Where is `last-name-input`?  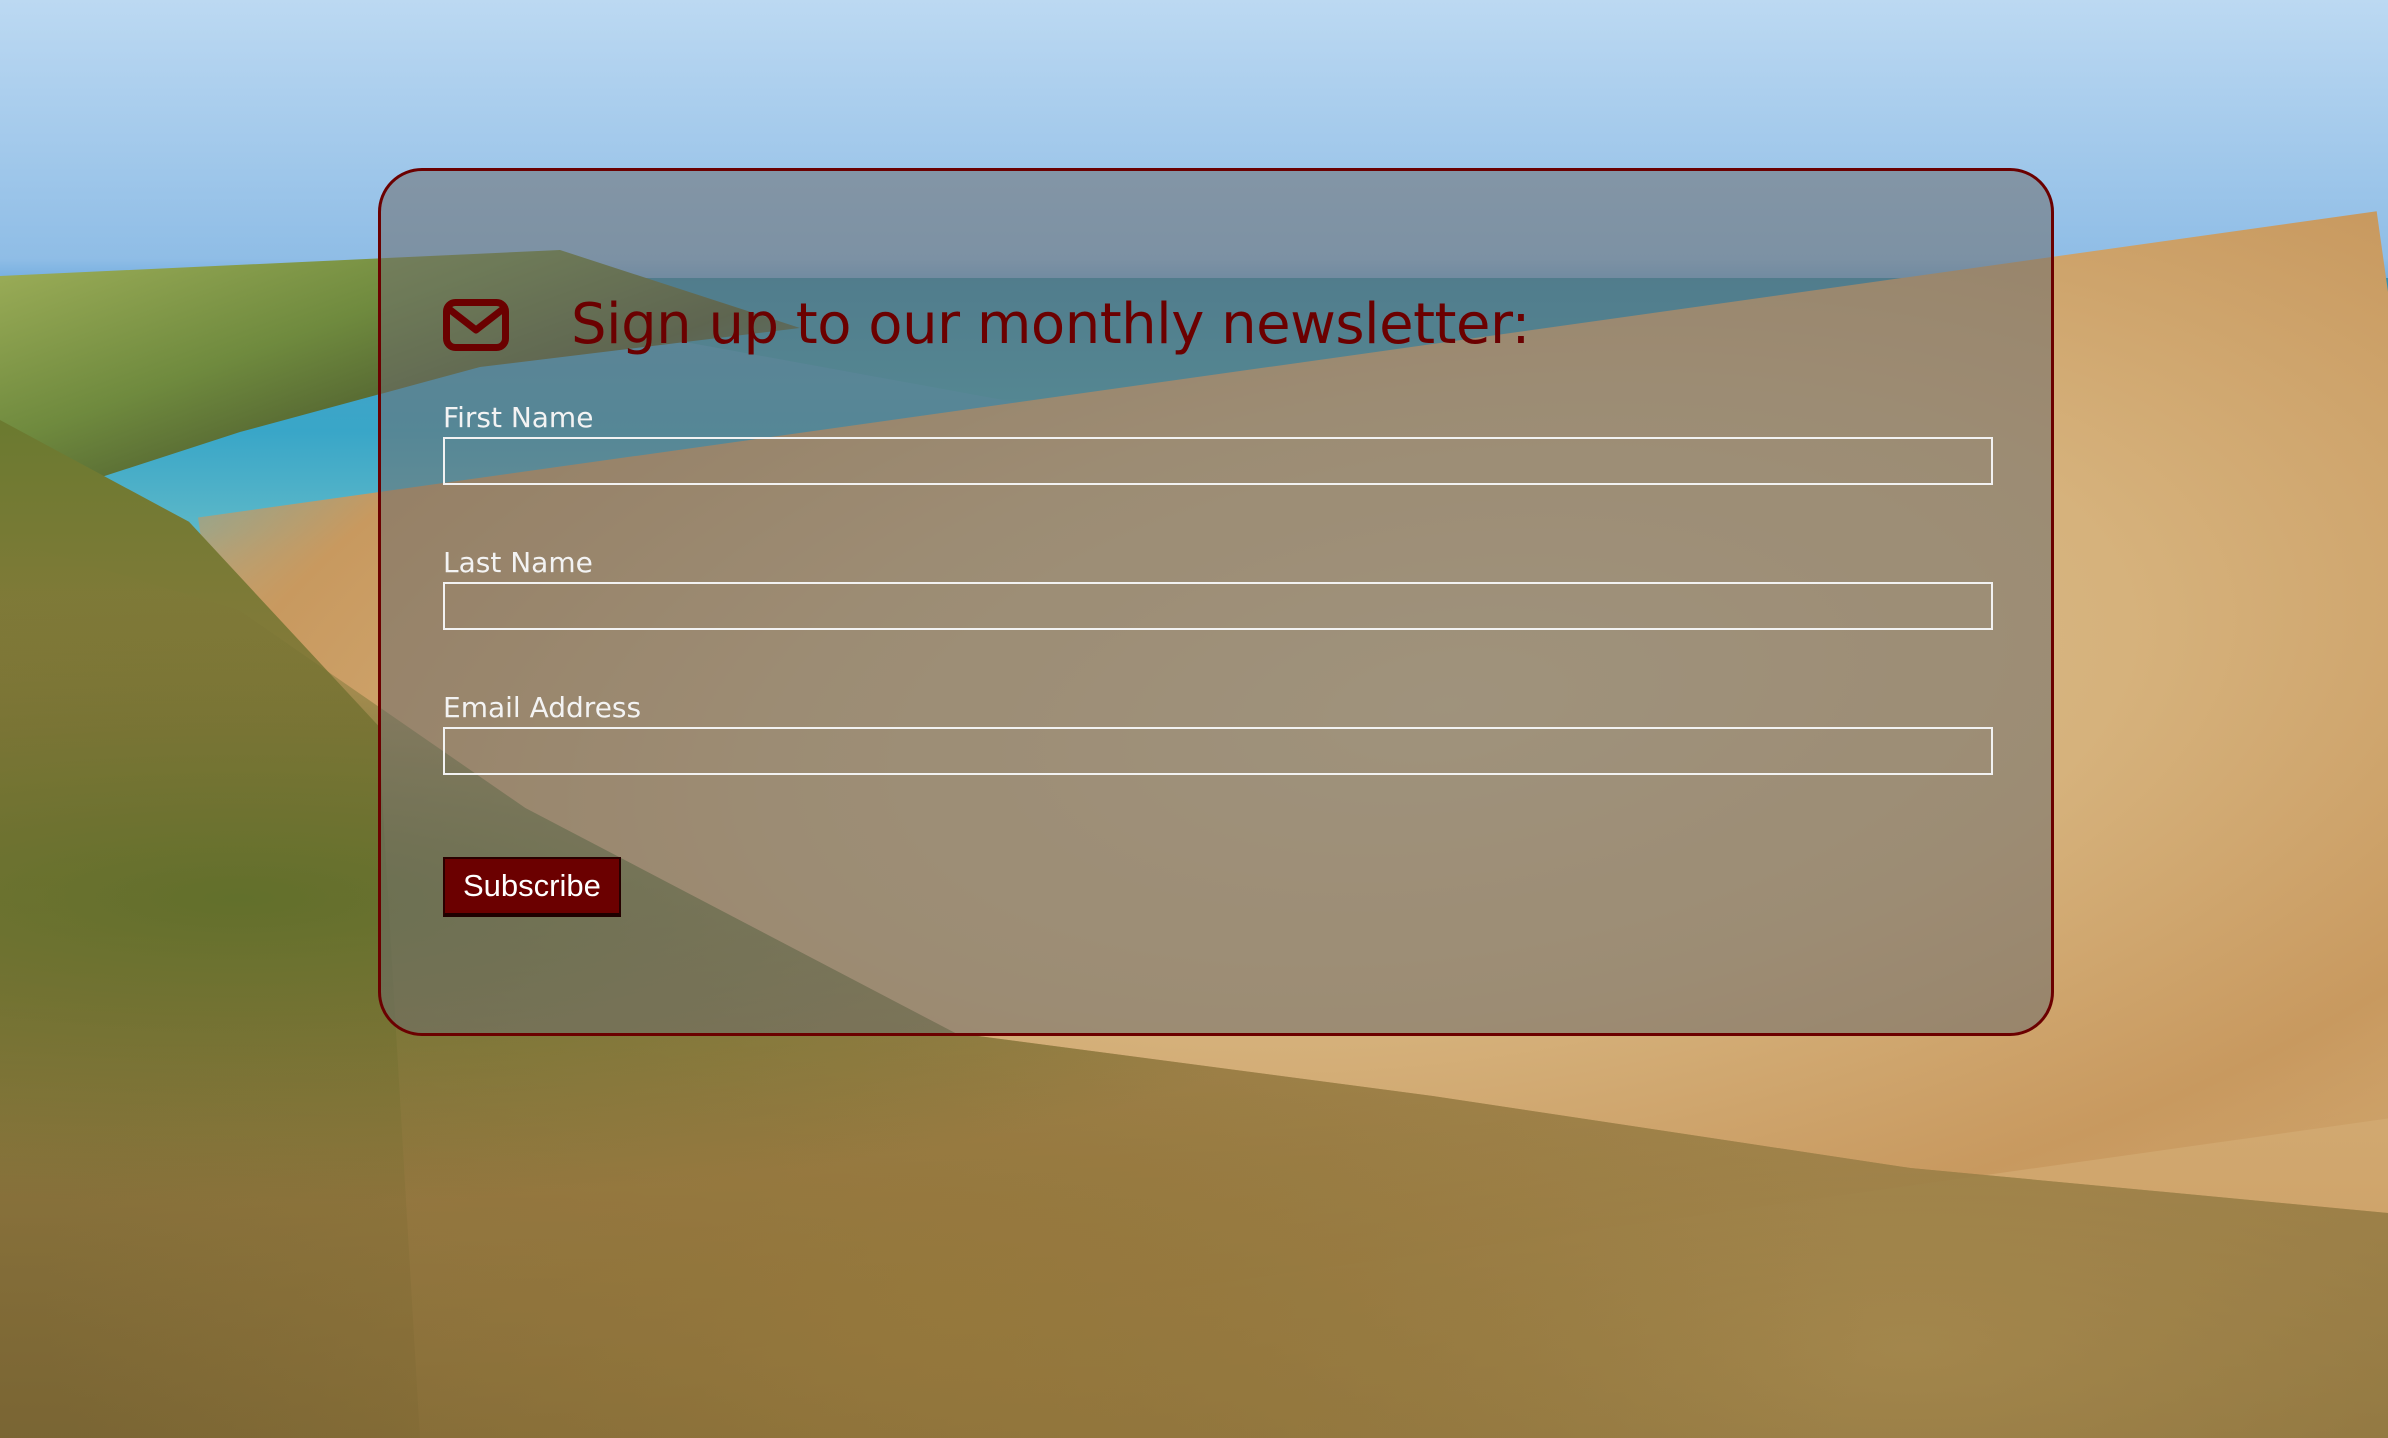
last-name-input is located at coordinates (1218, 606).